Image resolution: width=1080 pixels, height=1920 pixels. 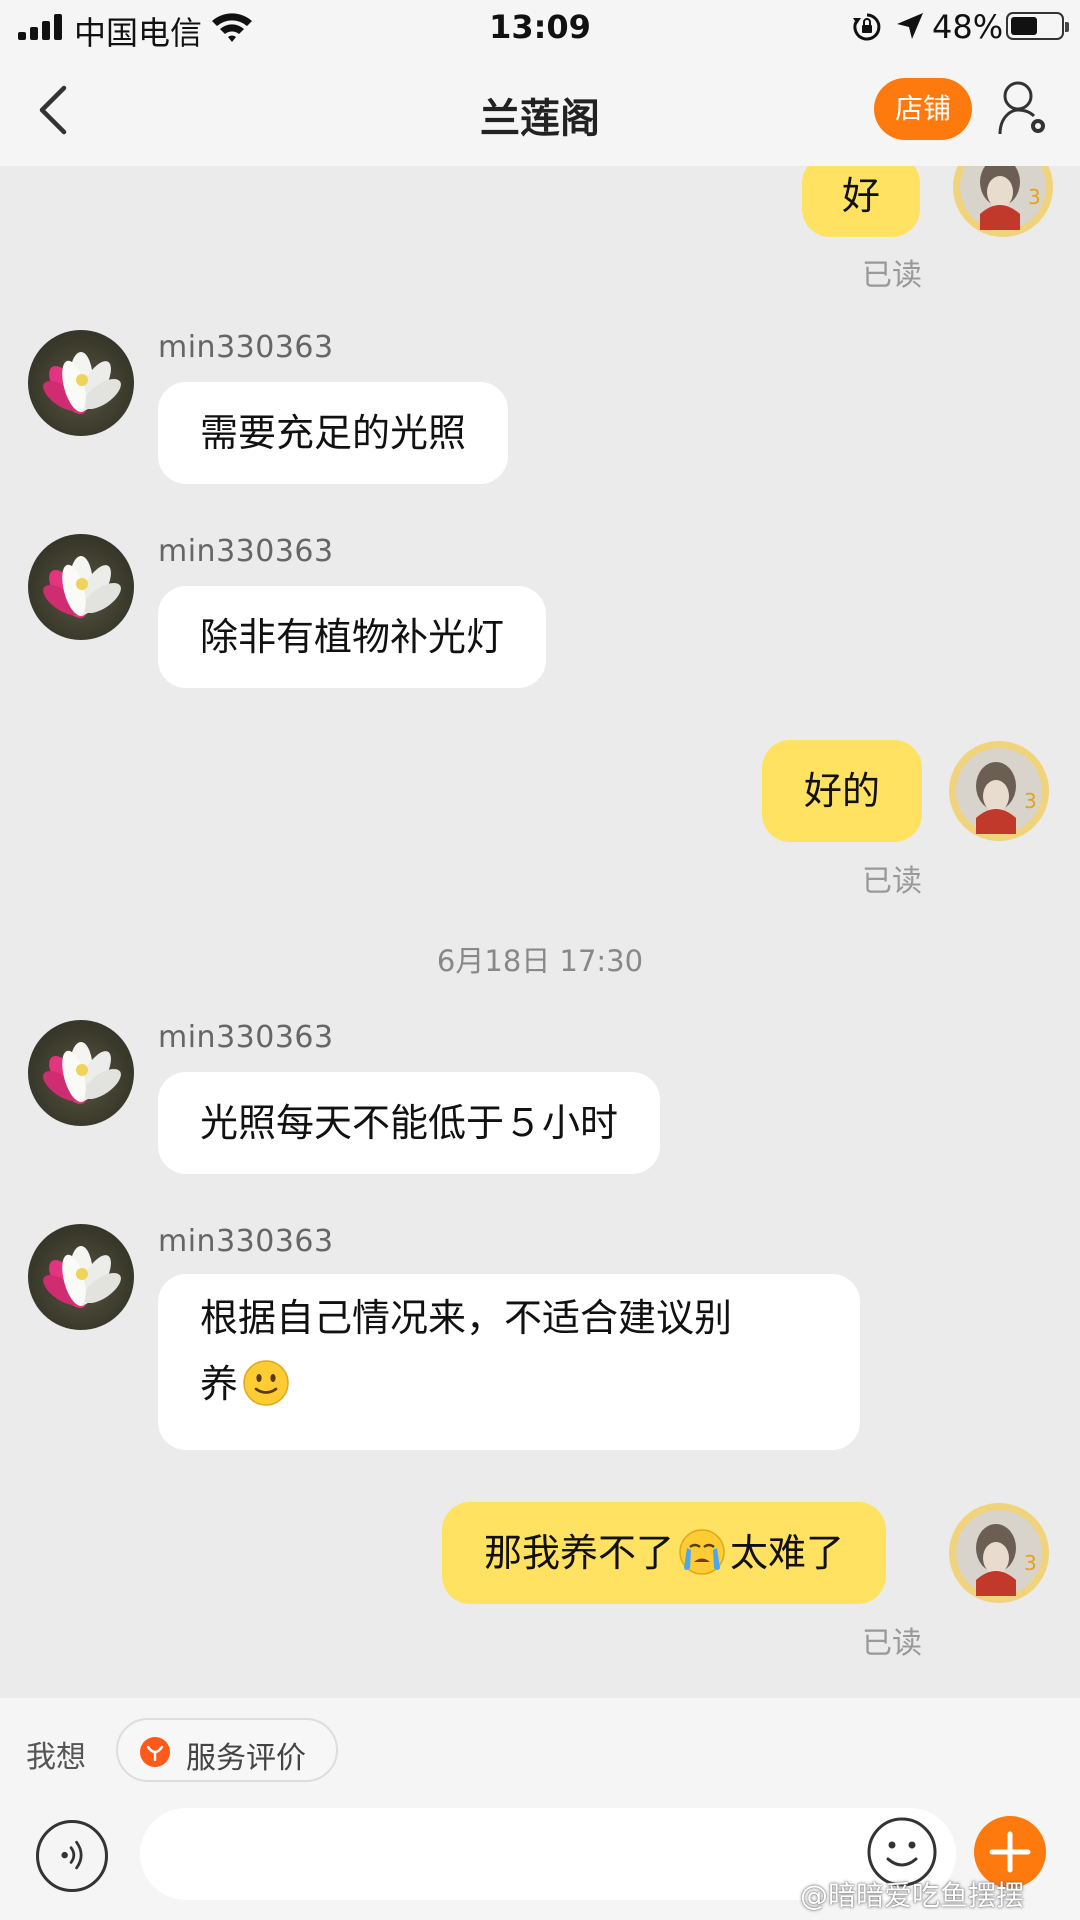 What do you see at coordinates (579, 1553) in the screenshot?
I see `message-text: 那我养不了` at bounding box center [579, 1553].